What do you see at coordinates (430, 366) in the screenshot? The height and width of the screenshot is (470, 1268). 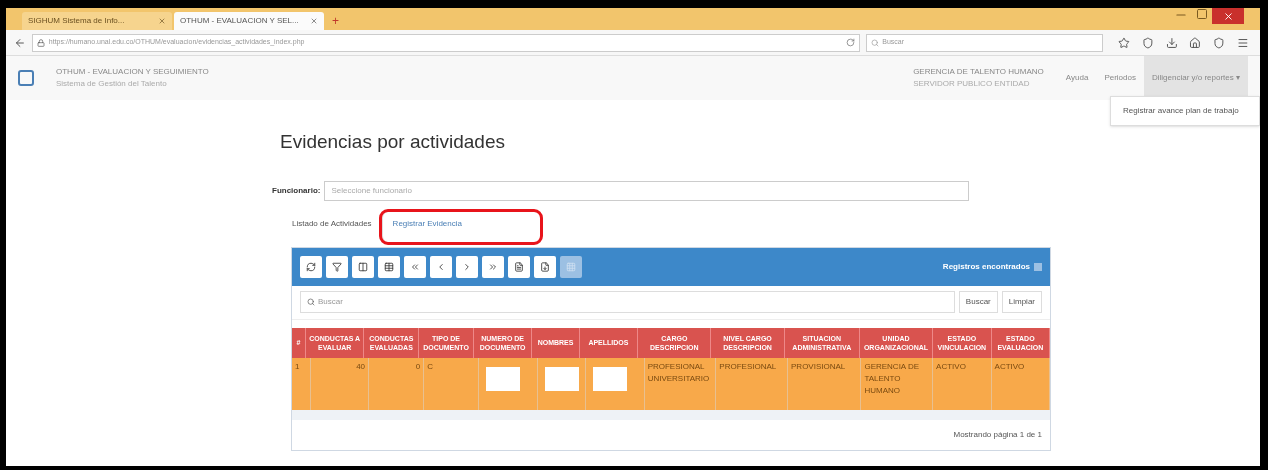 I see `table-cell-text: C` at bounding box center [430, 366].